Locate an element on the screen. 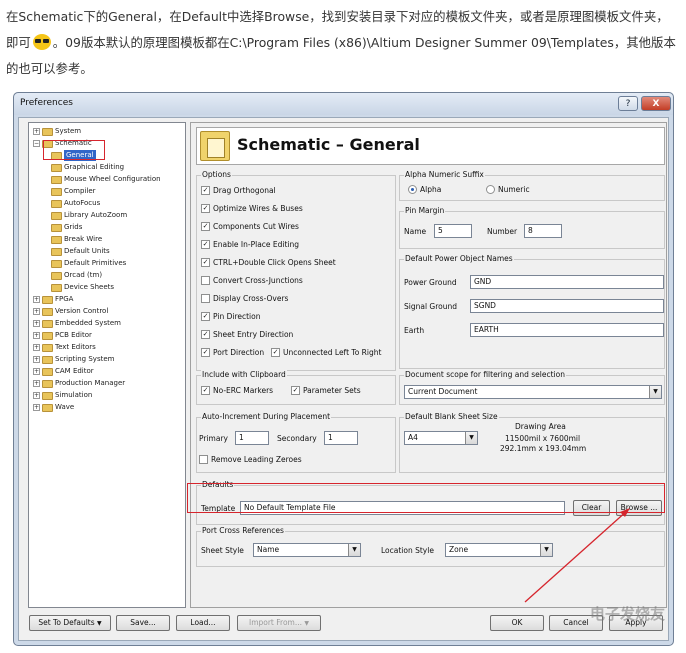  annotation-arrow-icon is located at coordinates (577, 555).